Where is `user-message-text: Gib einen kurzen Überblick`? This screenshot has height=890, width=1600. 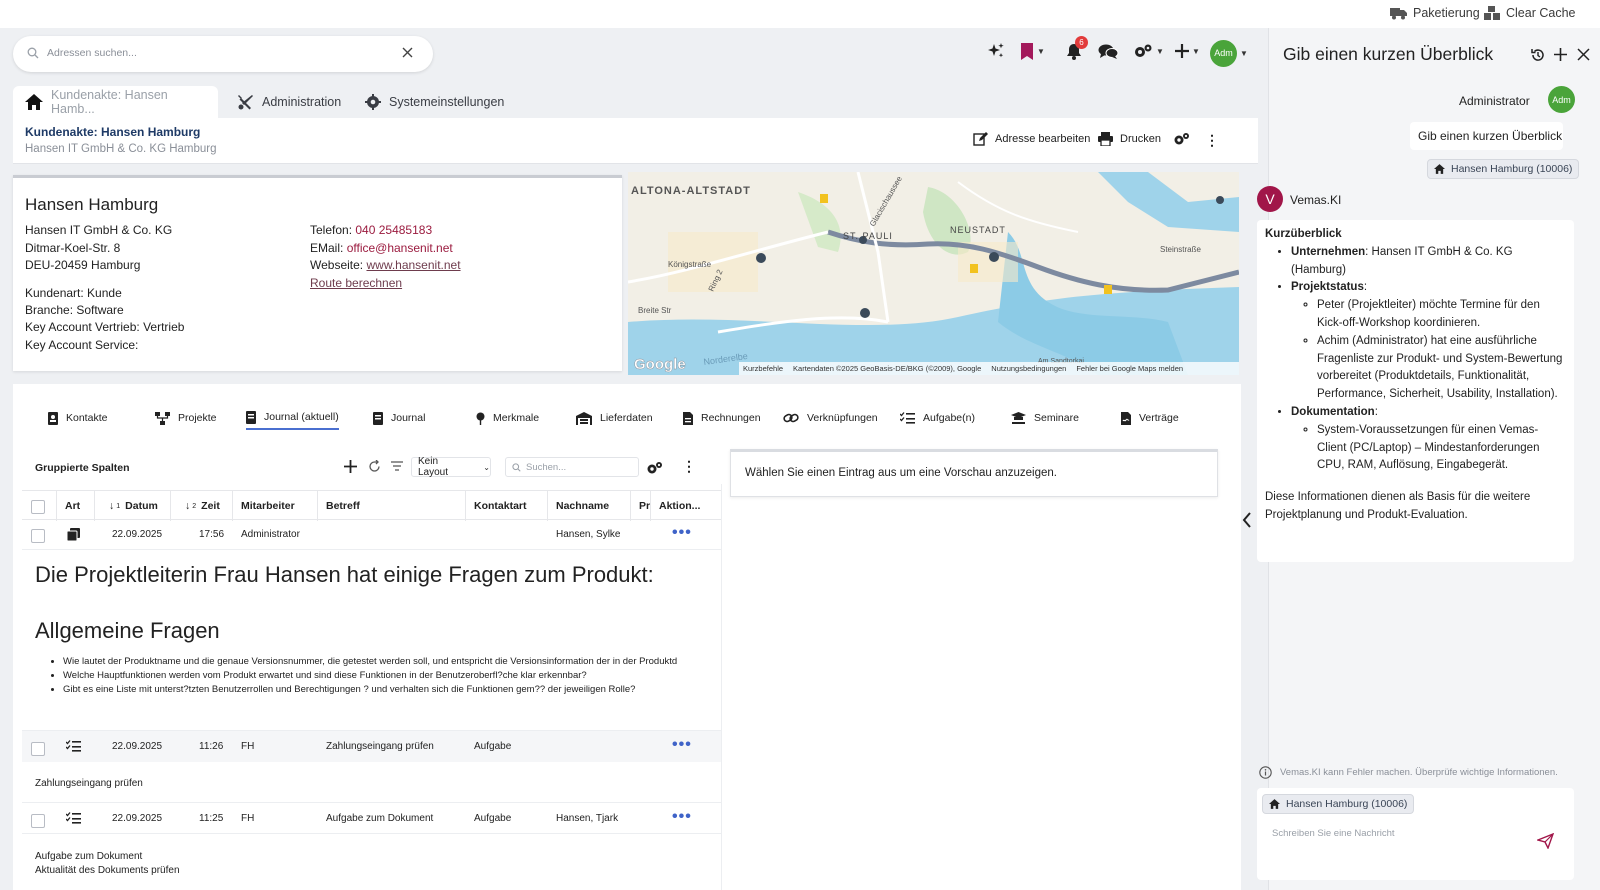
user-message-text: Gib einen kurzen Überblick is located at coordinates (1490, 136).